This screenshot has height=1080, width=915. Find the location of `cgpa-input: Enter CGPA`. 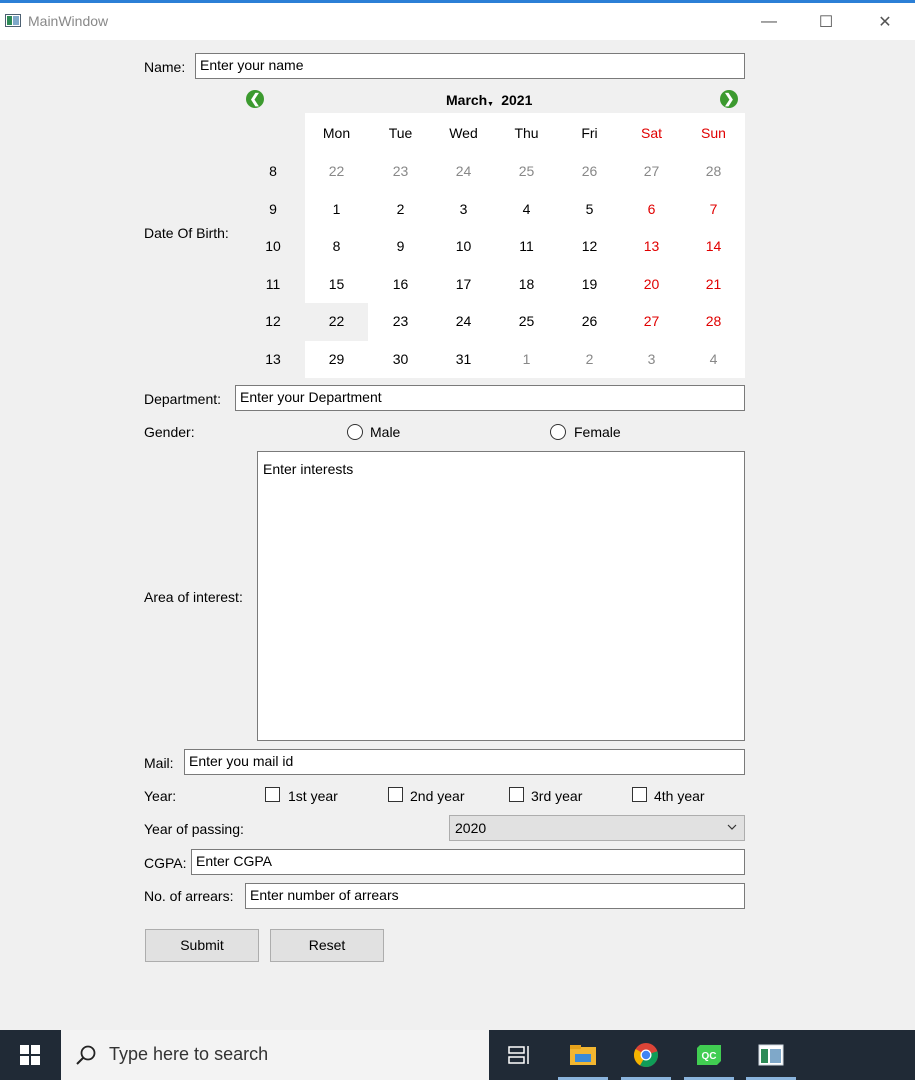

cgpa-input: Enter CGPA is located at coordinates (468, 862).